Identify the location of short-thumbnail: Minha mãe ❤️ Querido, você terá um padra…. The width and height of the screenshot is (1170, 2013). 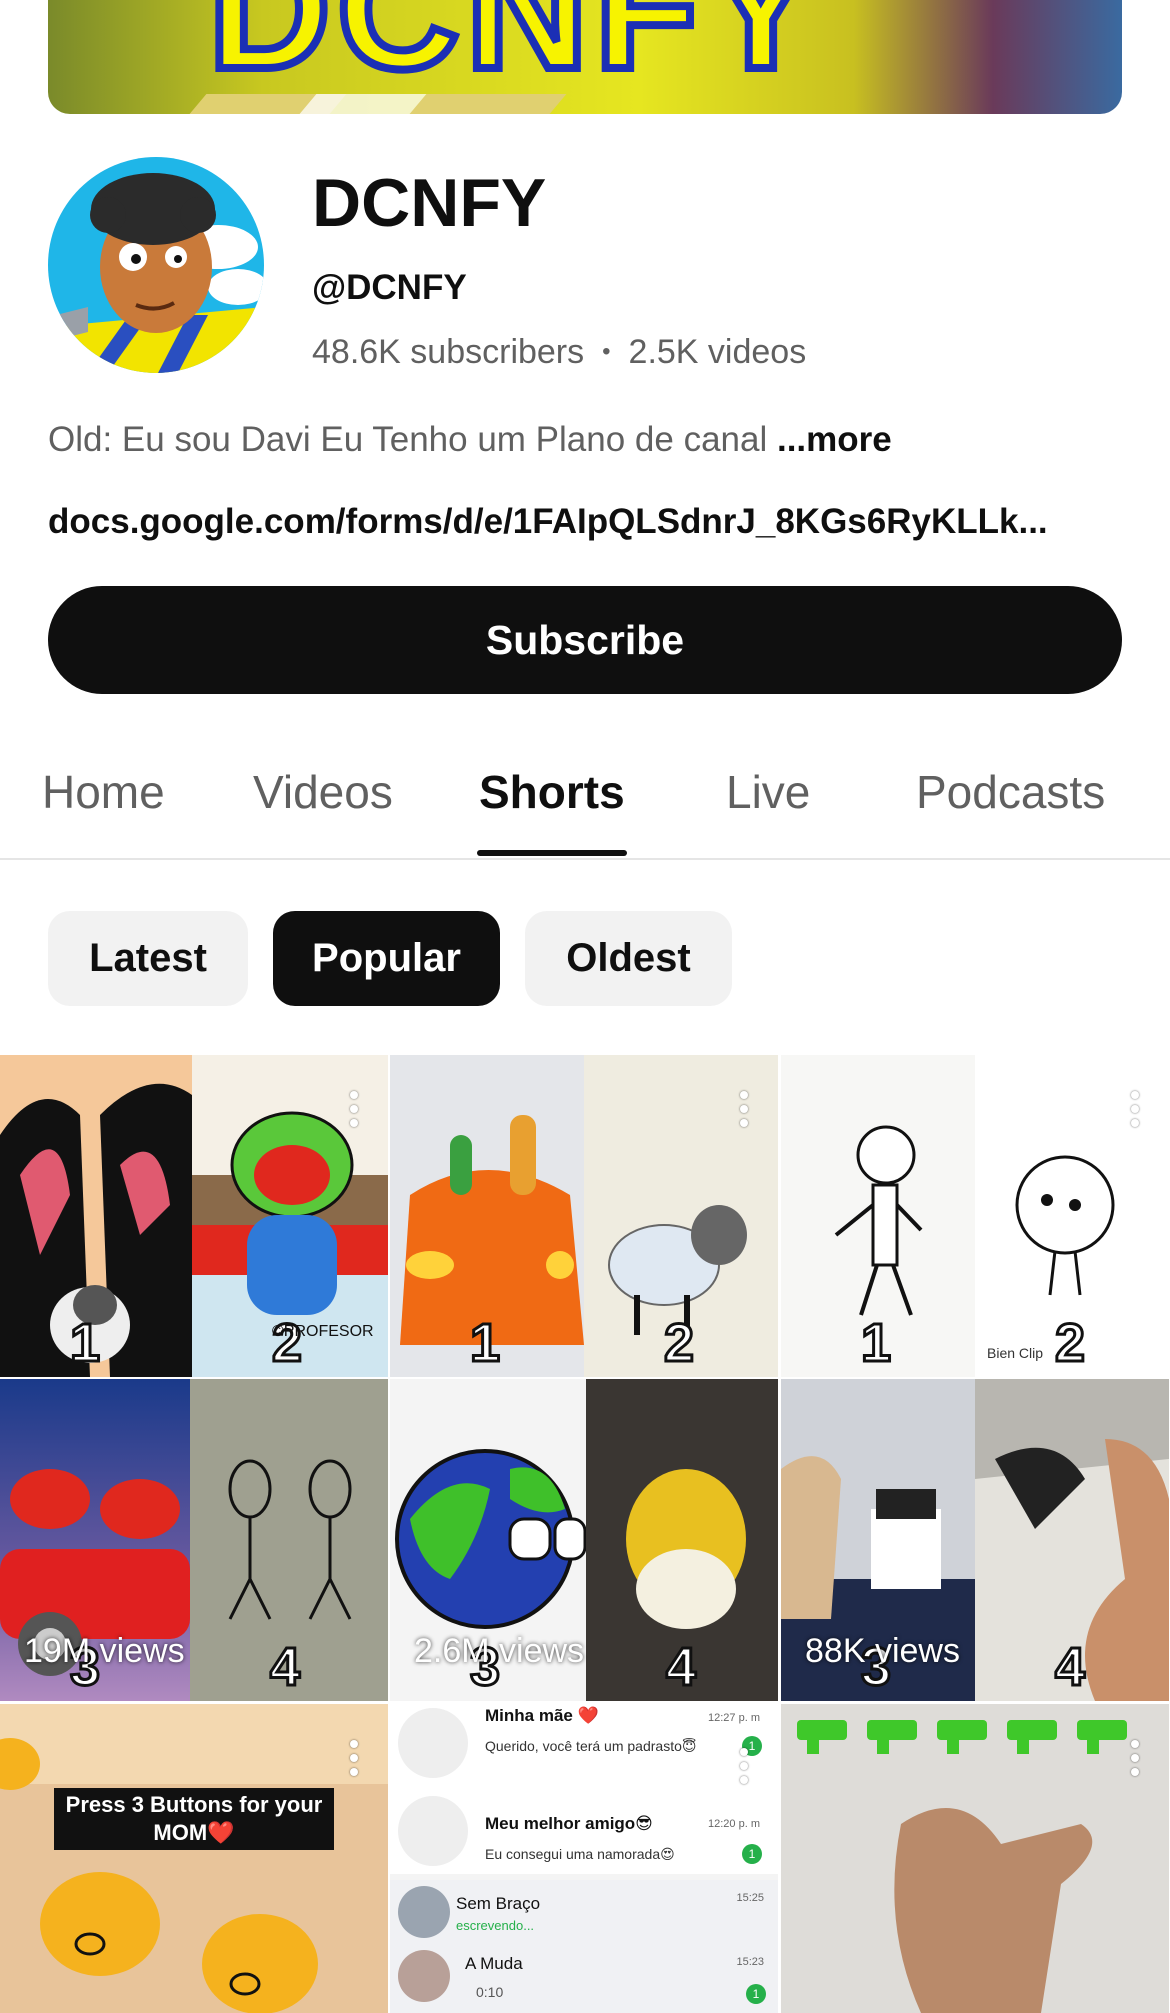
(584, 1858).